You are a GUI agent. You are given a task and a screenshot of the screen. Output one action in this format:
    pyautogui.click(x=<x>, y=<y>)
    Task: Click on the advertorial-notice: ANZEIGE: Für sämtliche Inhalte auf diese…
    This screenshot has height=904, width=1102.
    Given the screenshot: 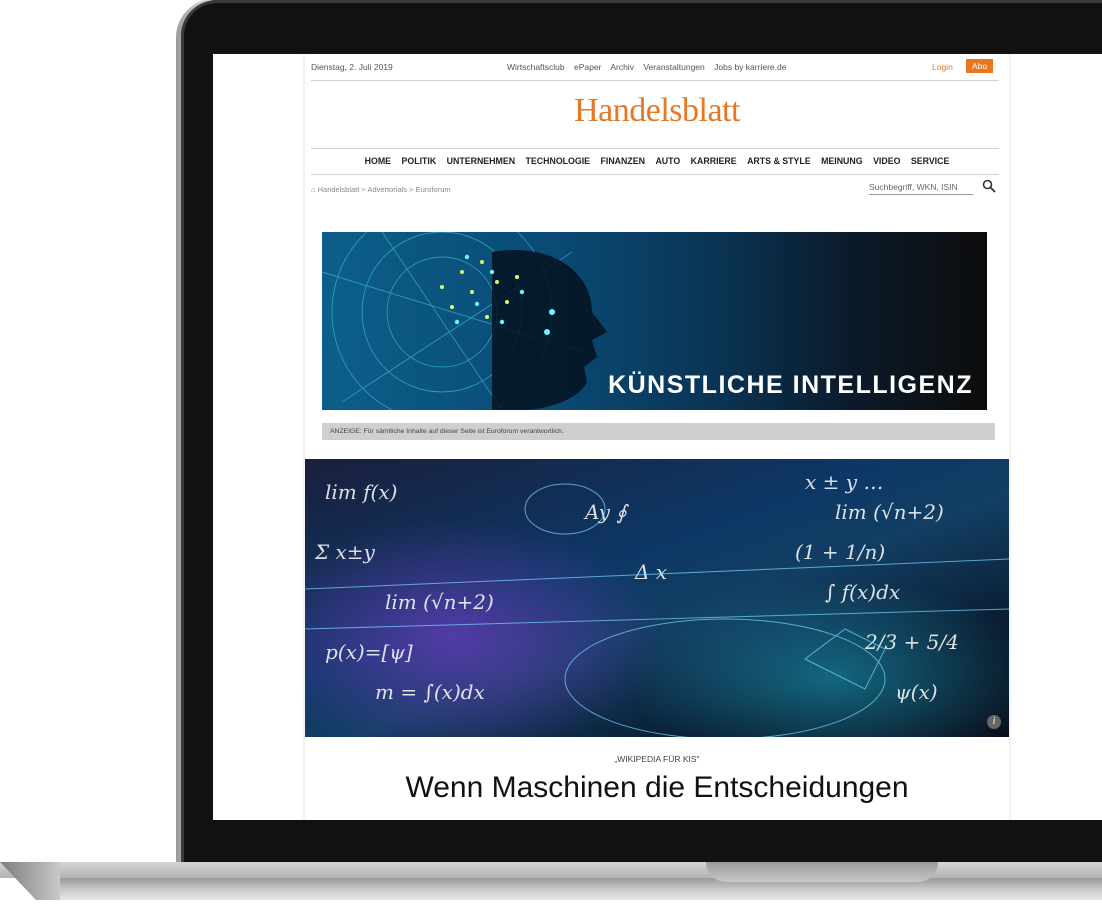 What is the action you would take?
    pyautogui.click(x=658, y=431)
    